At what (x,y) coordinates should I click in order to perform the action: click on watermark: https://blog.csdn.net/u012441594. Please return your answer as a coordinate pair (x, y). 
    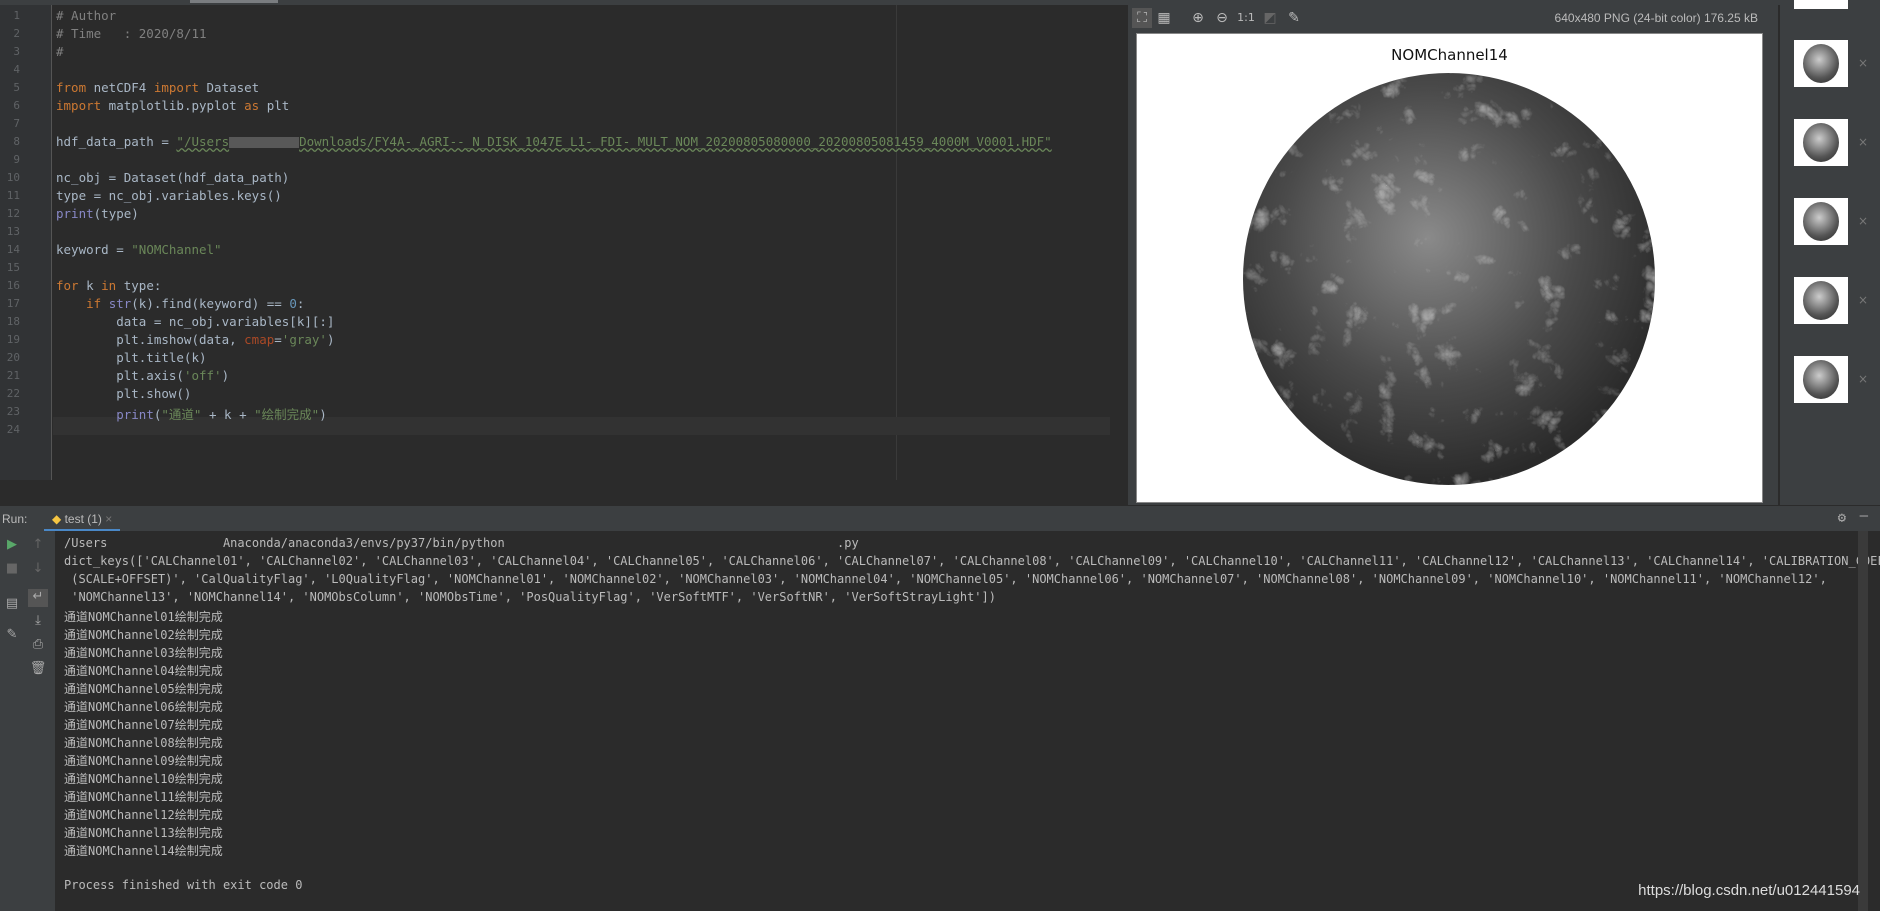
    Looking at the image, I should click on (1749, 890).